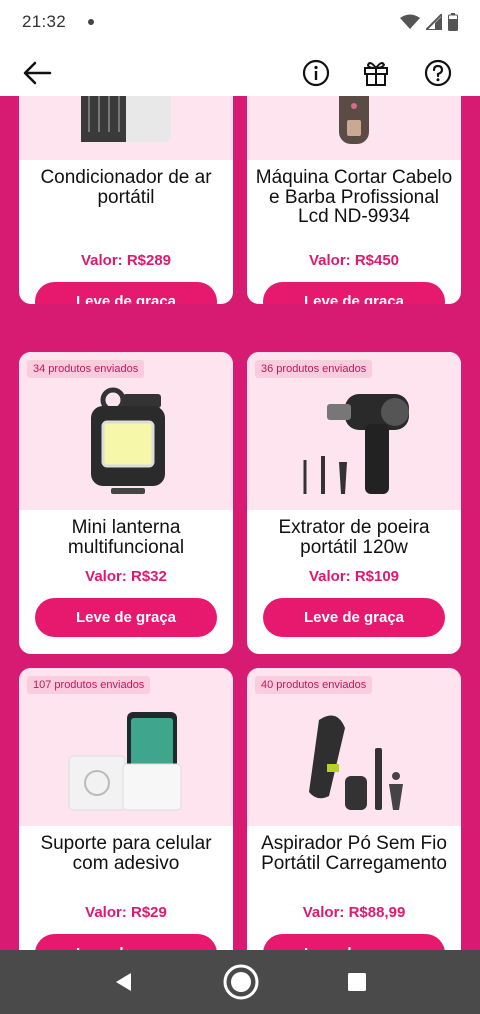 The image size is (480, 1014). What do you see at coordinates (126, 853) in the screenshot?
I see `product-title: Suporte para celular com adesivo` at bounding box center [126, 853].